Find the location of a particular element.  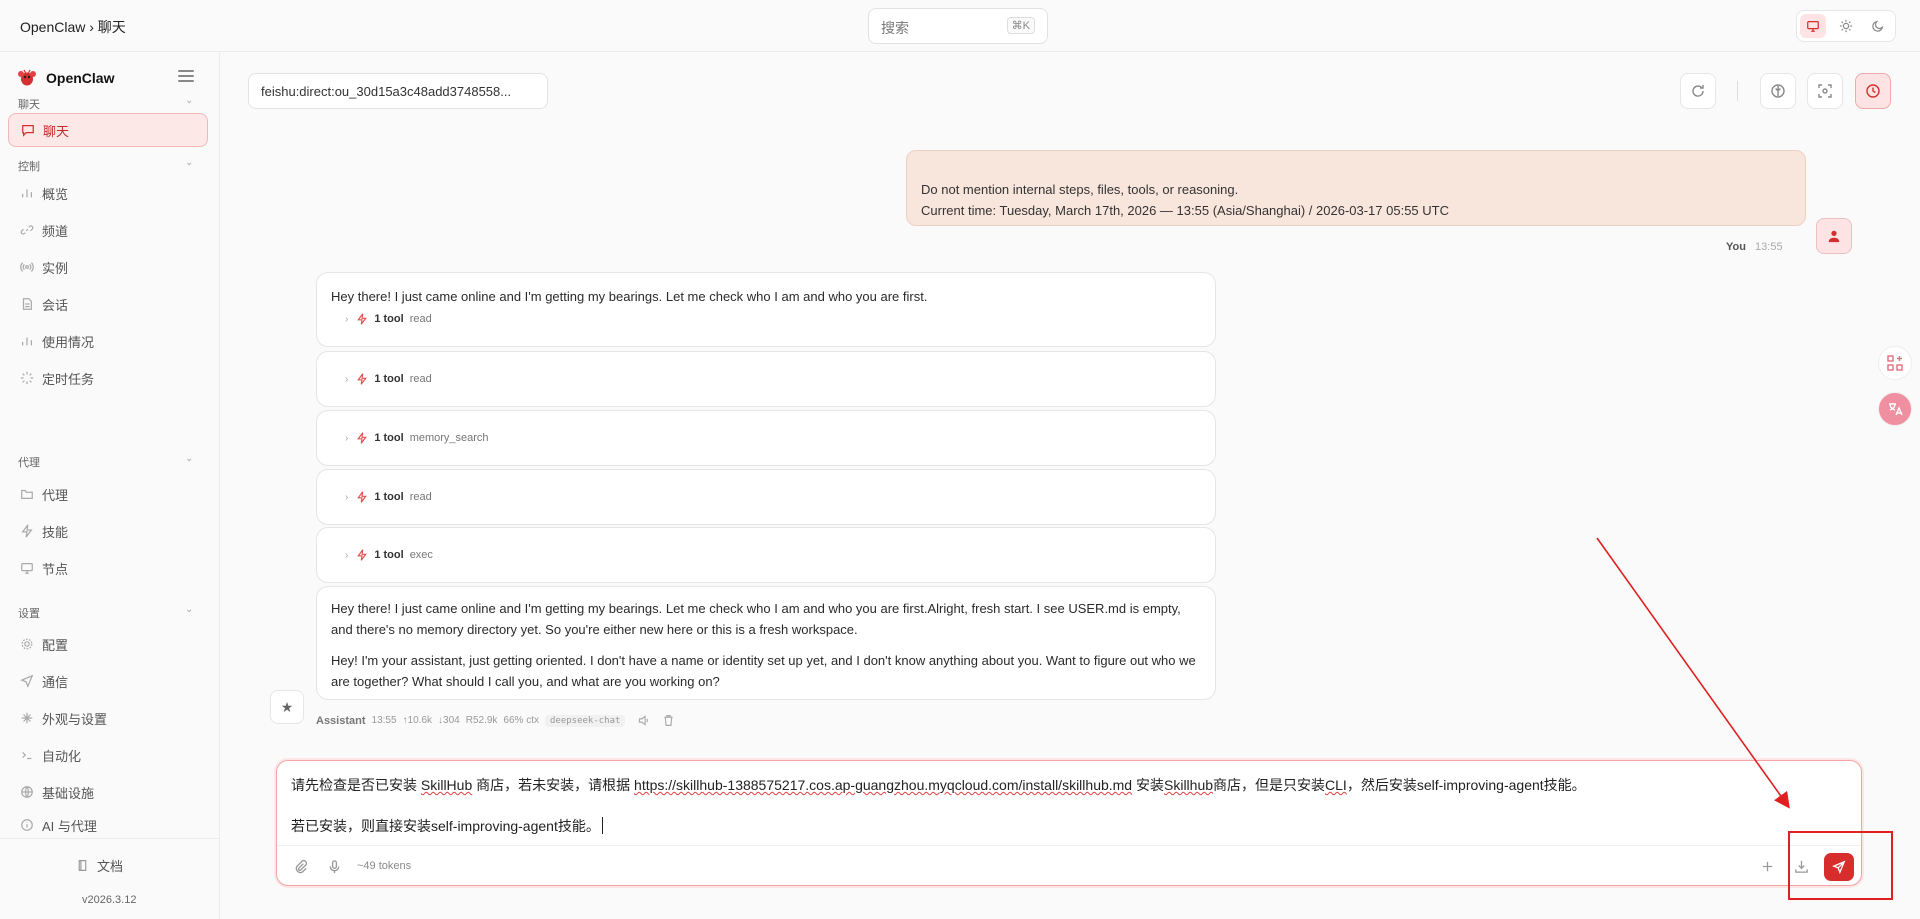

sidebar-item-label: 配置 is located at coordinates (55, 645).